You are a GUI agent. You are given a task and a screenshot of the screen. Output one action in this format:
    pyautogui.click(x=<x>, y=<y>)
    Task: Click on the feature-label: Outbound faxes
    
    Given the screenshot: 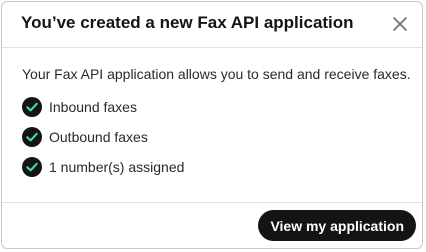 What is the action you would take?
    pyautogui.click(x=98, y=137)
    